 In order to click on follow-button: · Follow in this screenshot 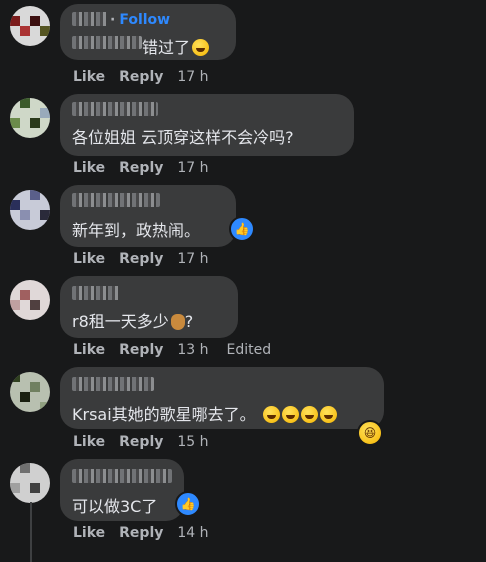, I will do `click(140, 20)`.